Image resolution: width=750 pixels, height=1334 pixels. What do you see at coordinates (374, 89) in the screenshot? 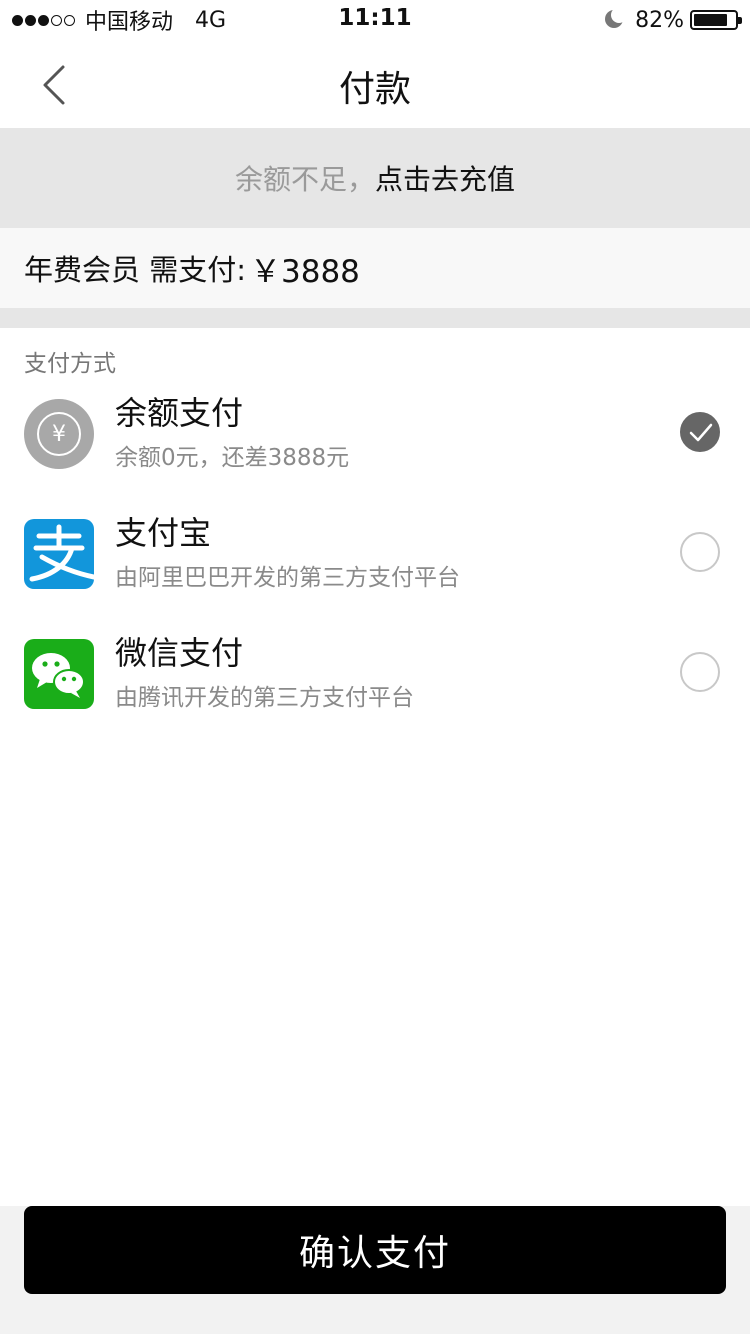
I see `page-title: 付款` at bounding box center [374, 89].